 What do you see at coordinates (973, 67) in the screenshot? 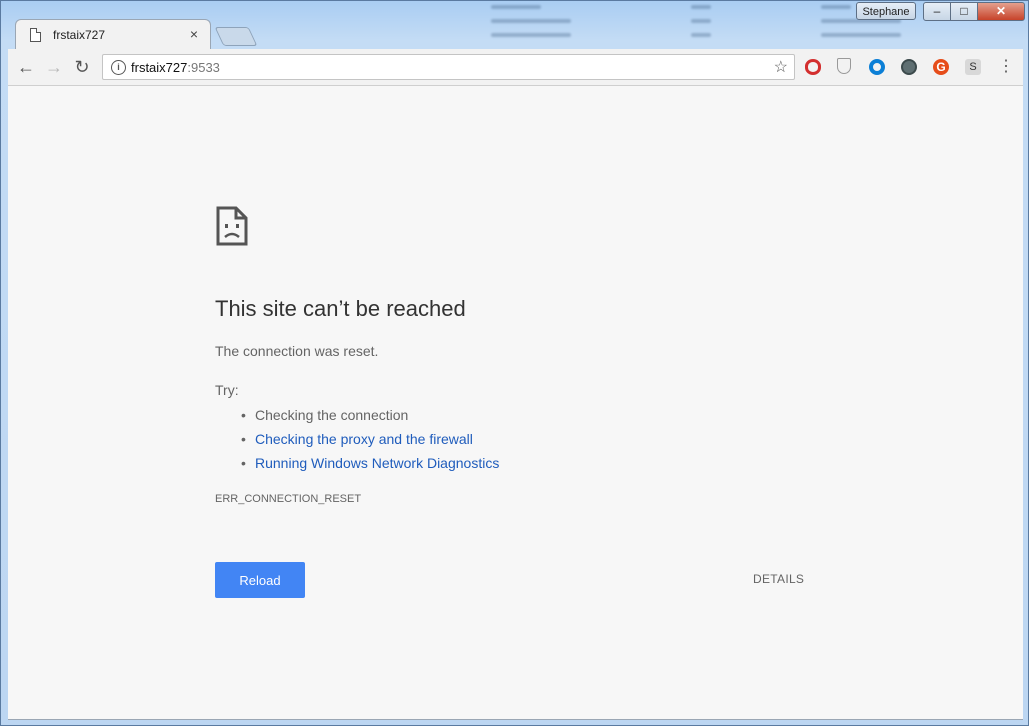
I see `s-extension-icon: S` at bounding box center [973, 67].